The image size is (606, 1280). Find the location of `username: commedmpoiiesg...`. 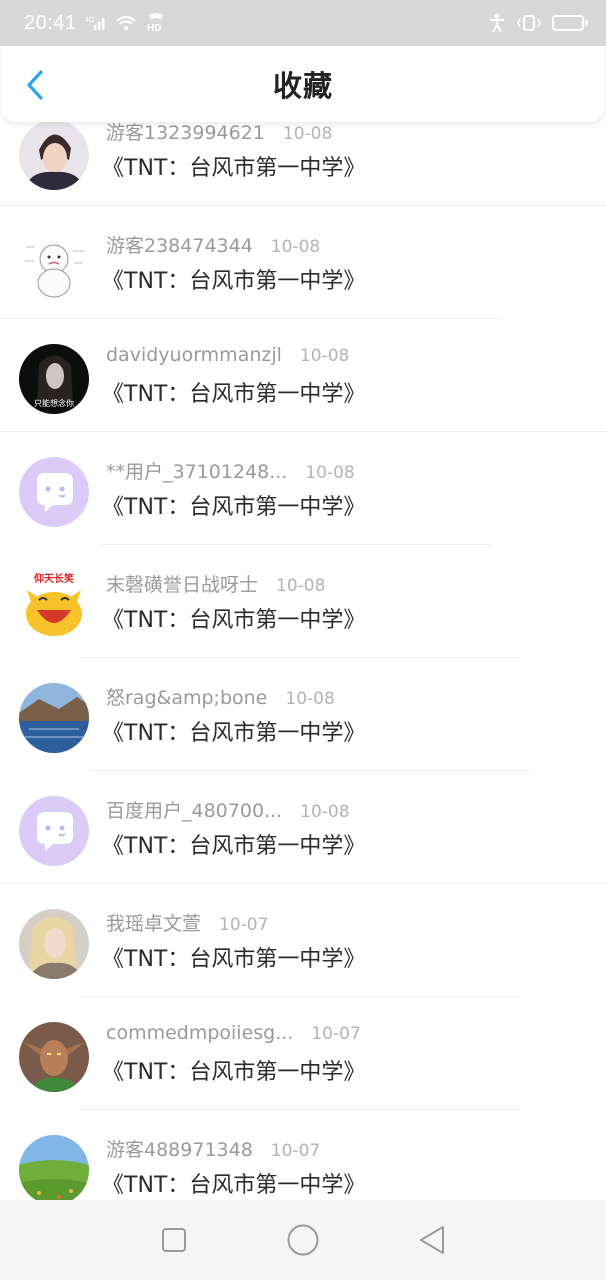

username: commedmpoiiesg... is located at coordinates (200, 1033).